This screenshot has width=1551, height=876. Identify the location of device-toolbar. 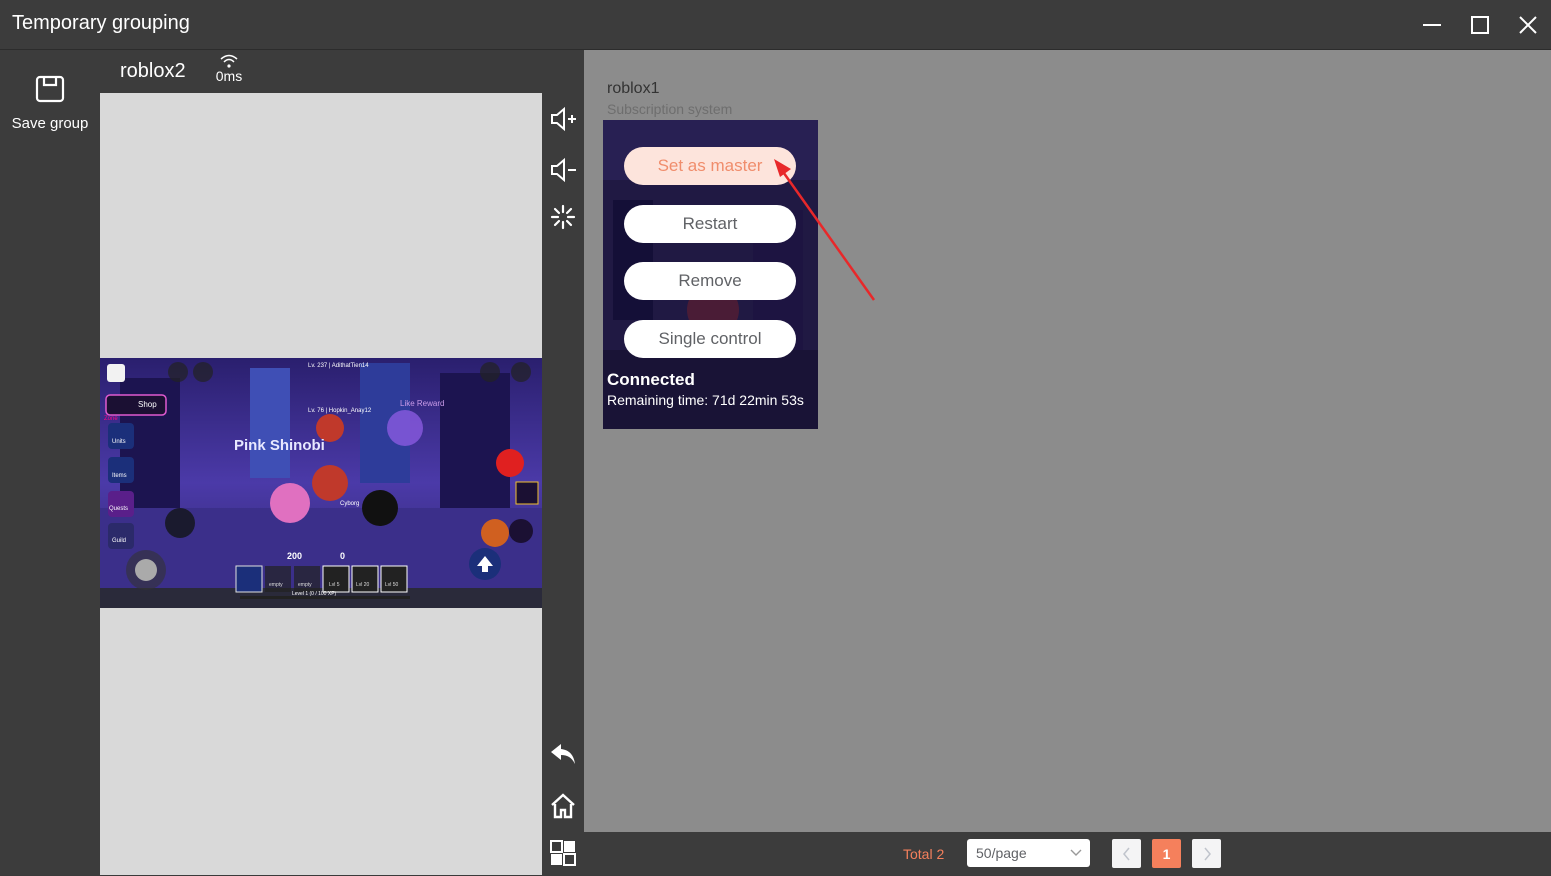
(563, 484).